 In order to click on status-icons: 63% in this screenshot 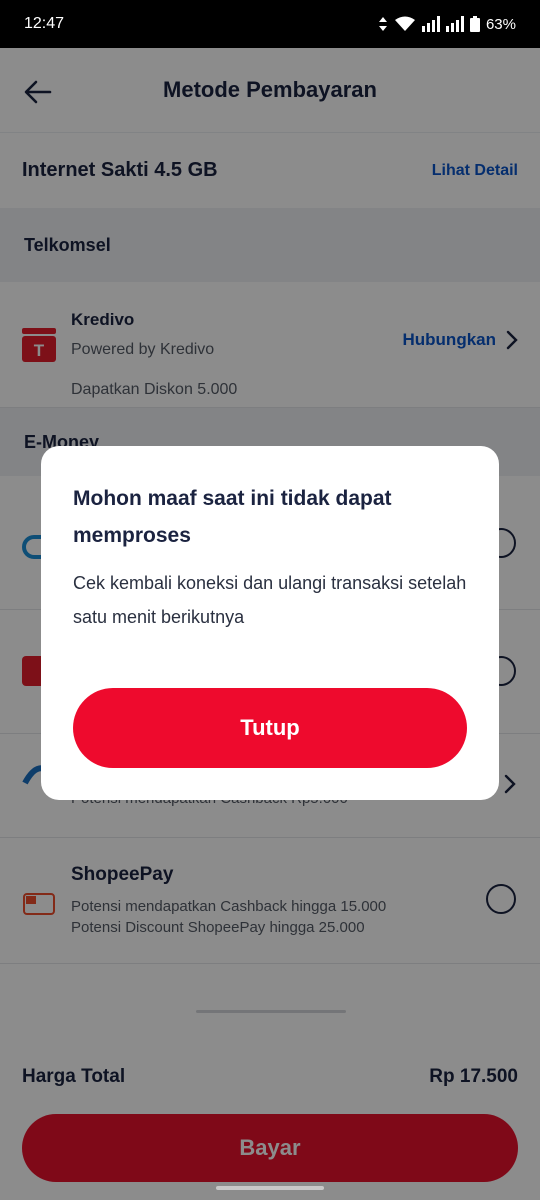, I will do `click(447, 24)`.